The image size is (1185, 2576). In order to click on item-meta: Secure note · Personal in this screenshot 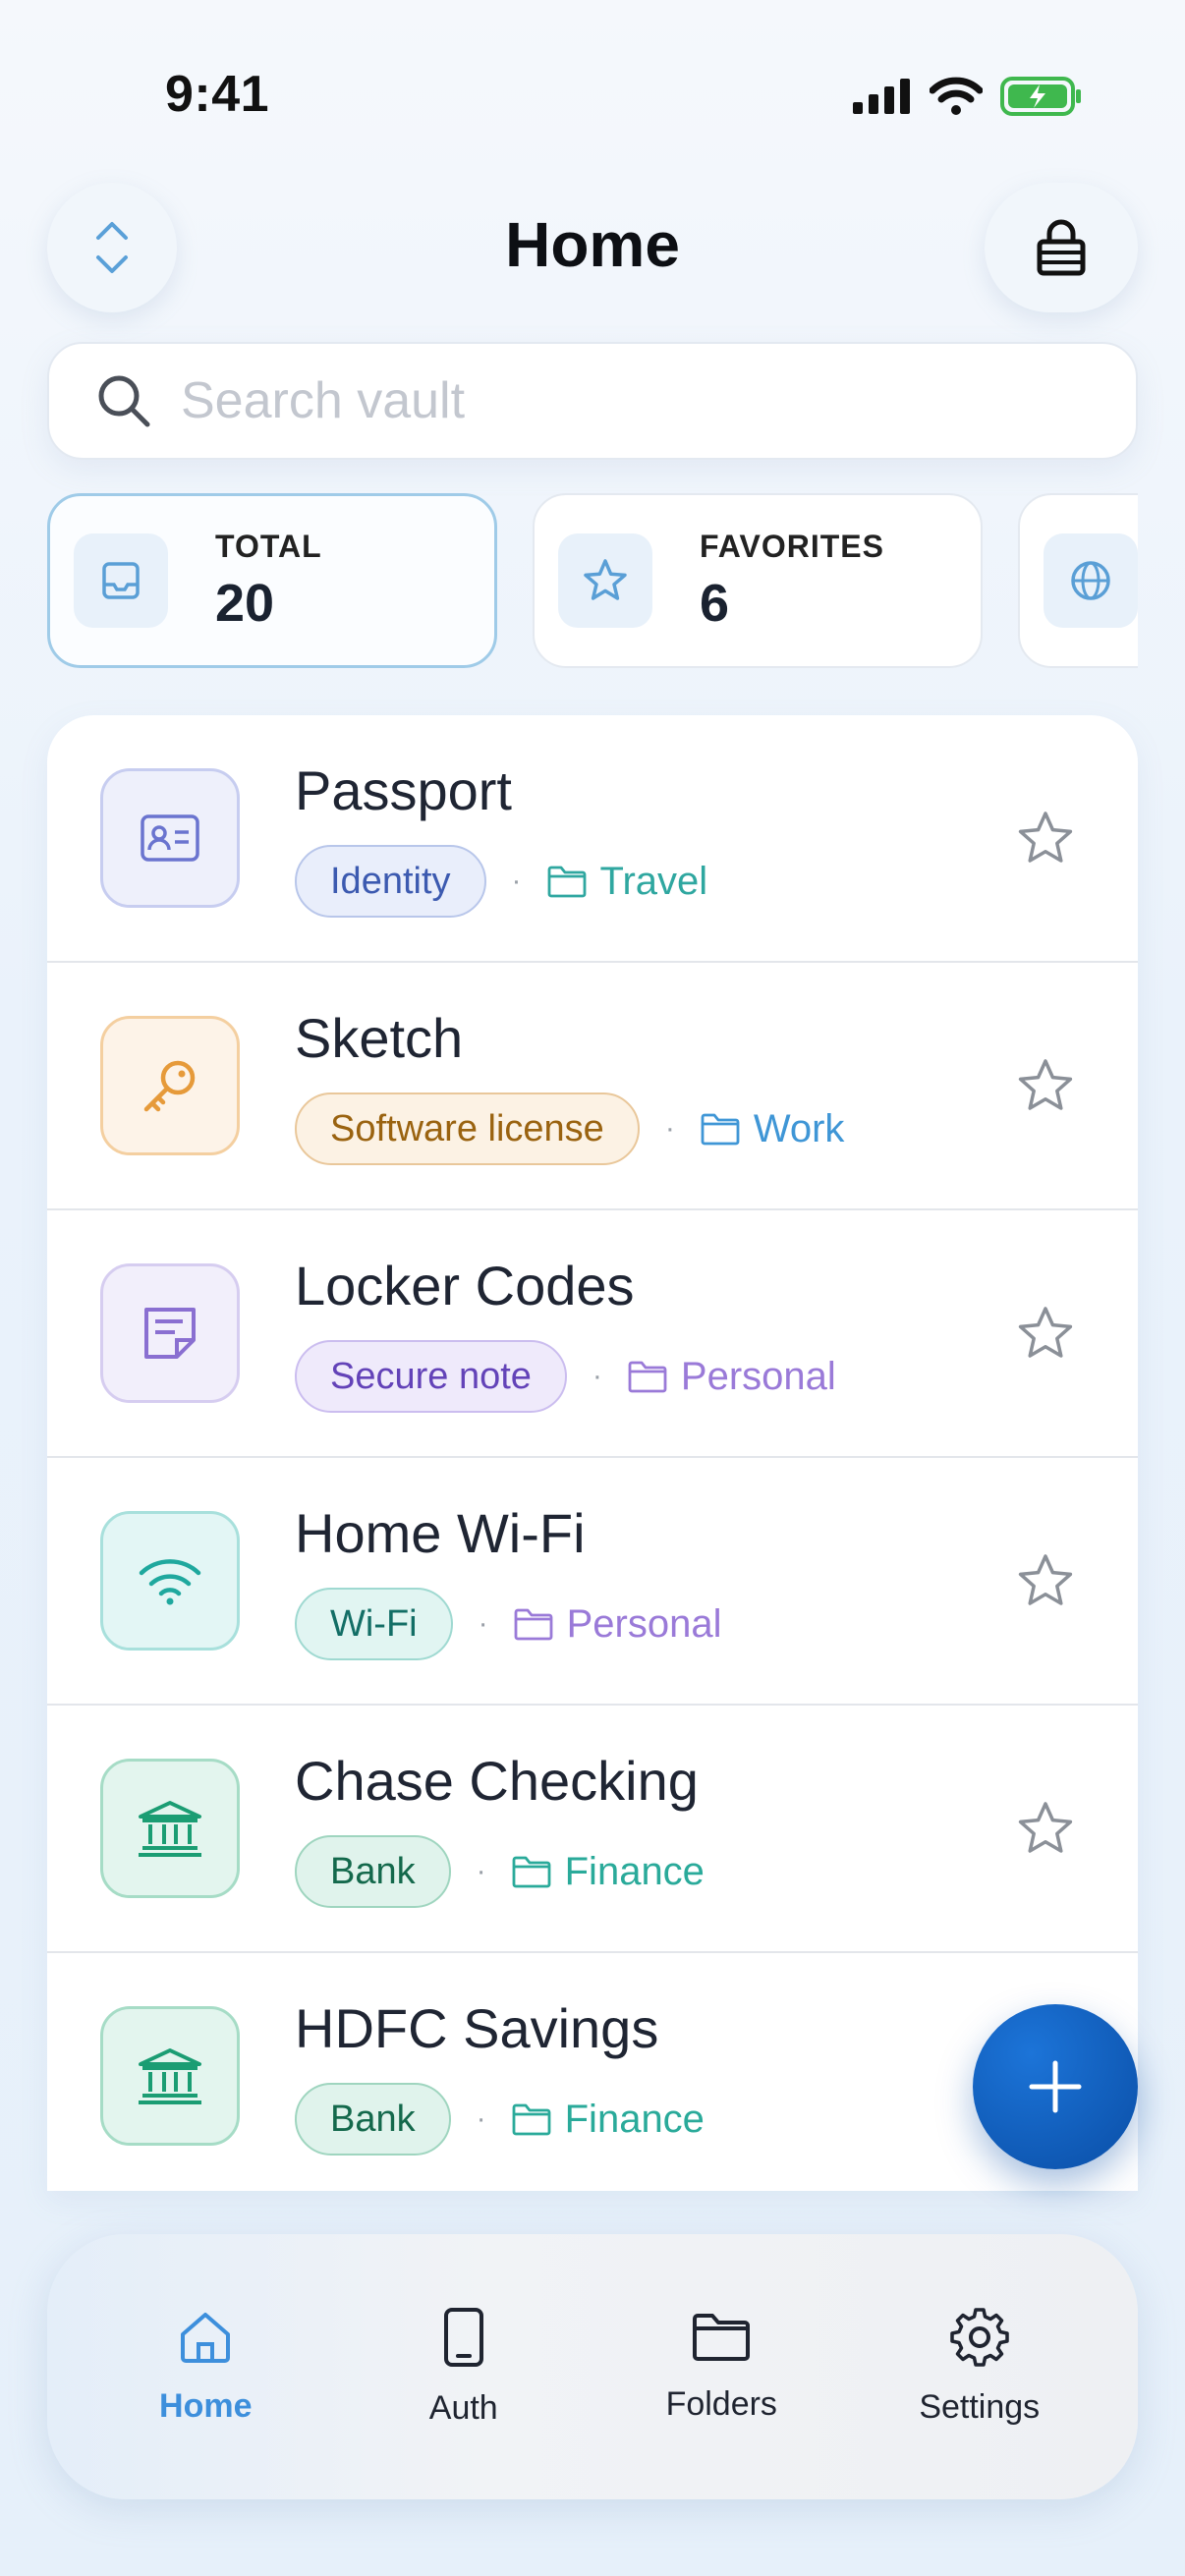, I will do `click(565, 1376)`.